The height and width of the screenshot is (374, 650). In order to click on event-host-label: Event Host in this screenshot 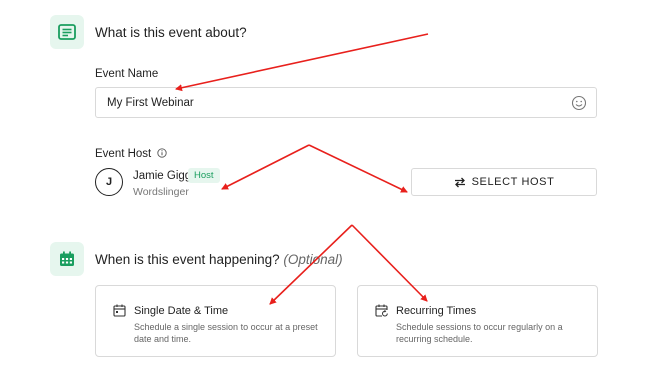, I will do `click(131, 154)`.